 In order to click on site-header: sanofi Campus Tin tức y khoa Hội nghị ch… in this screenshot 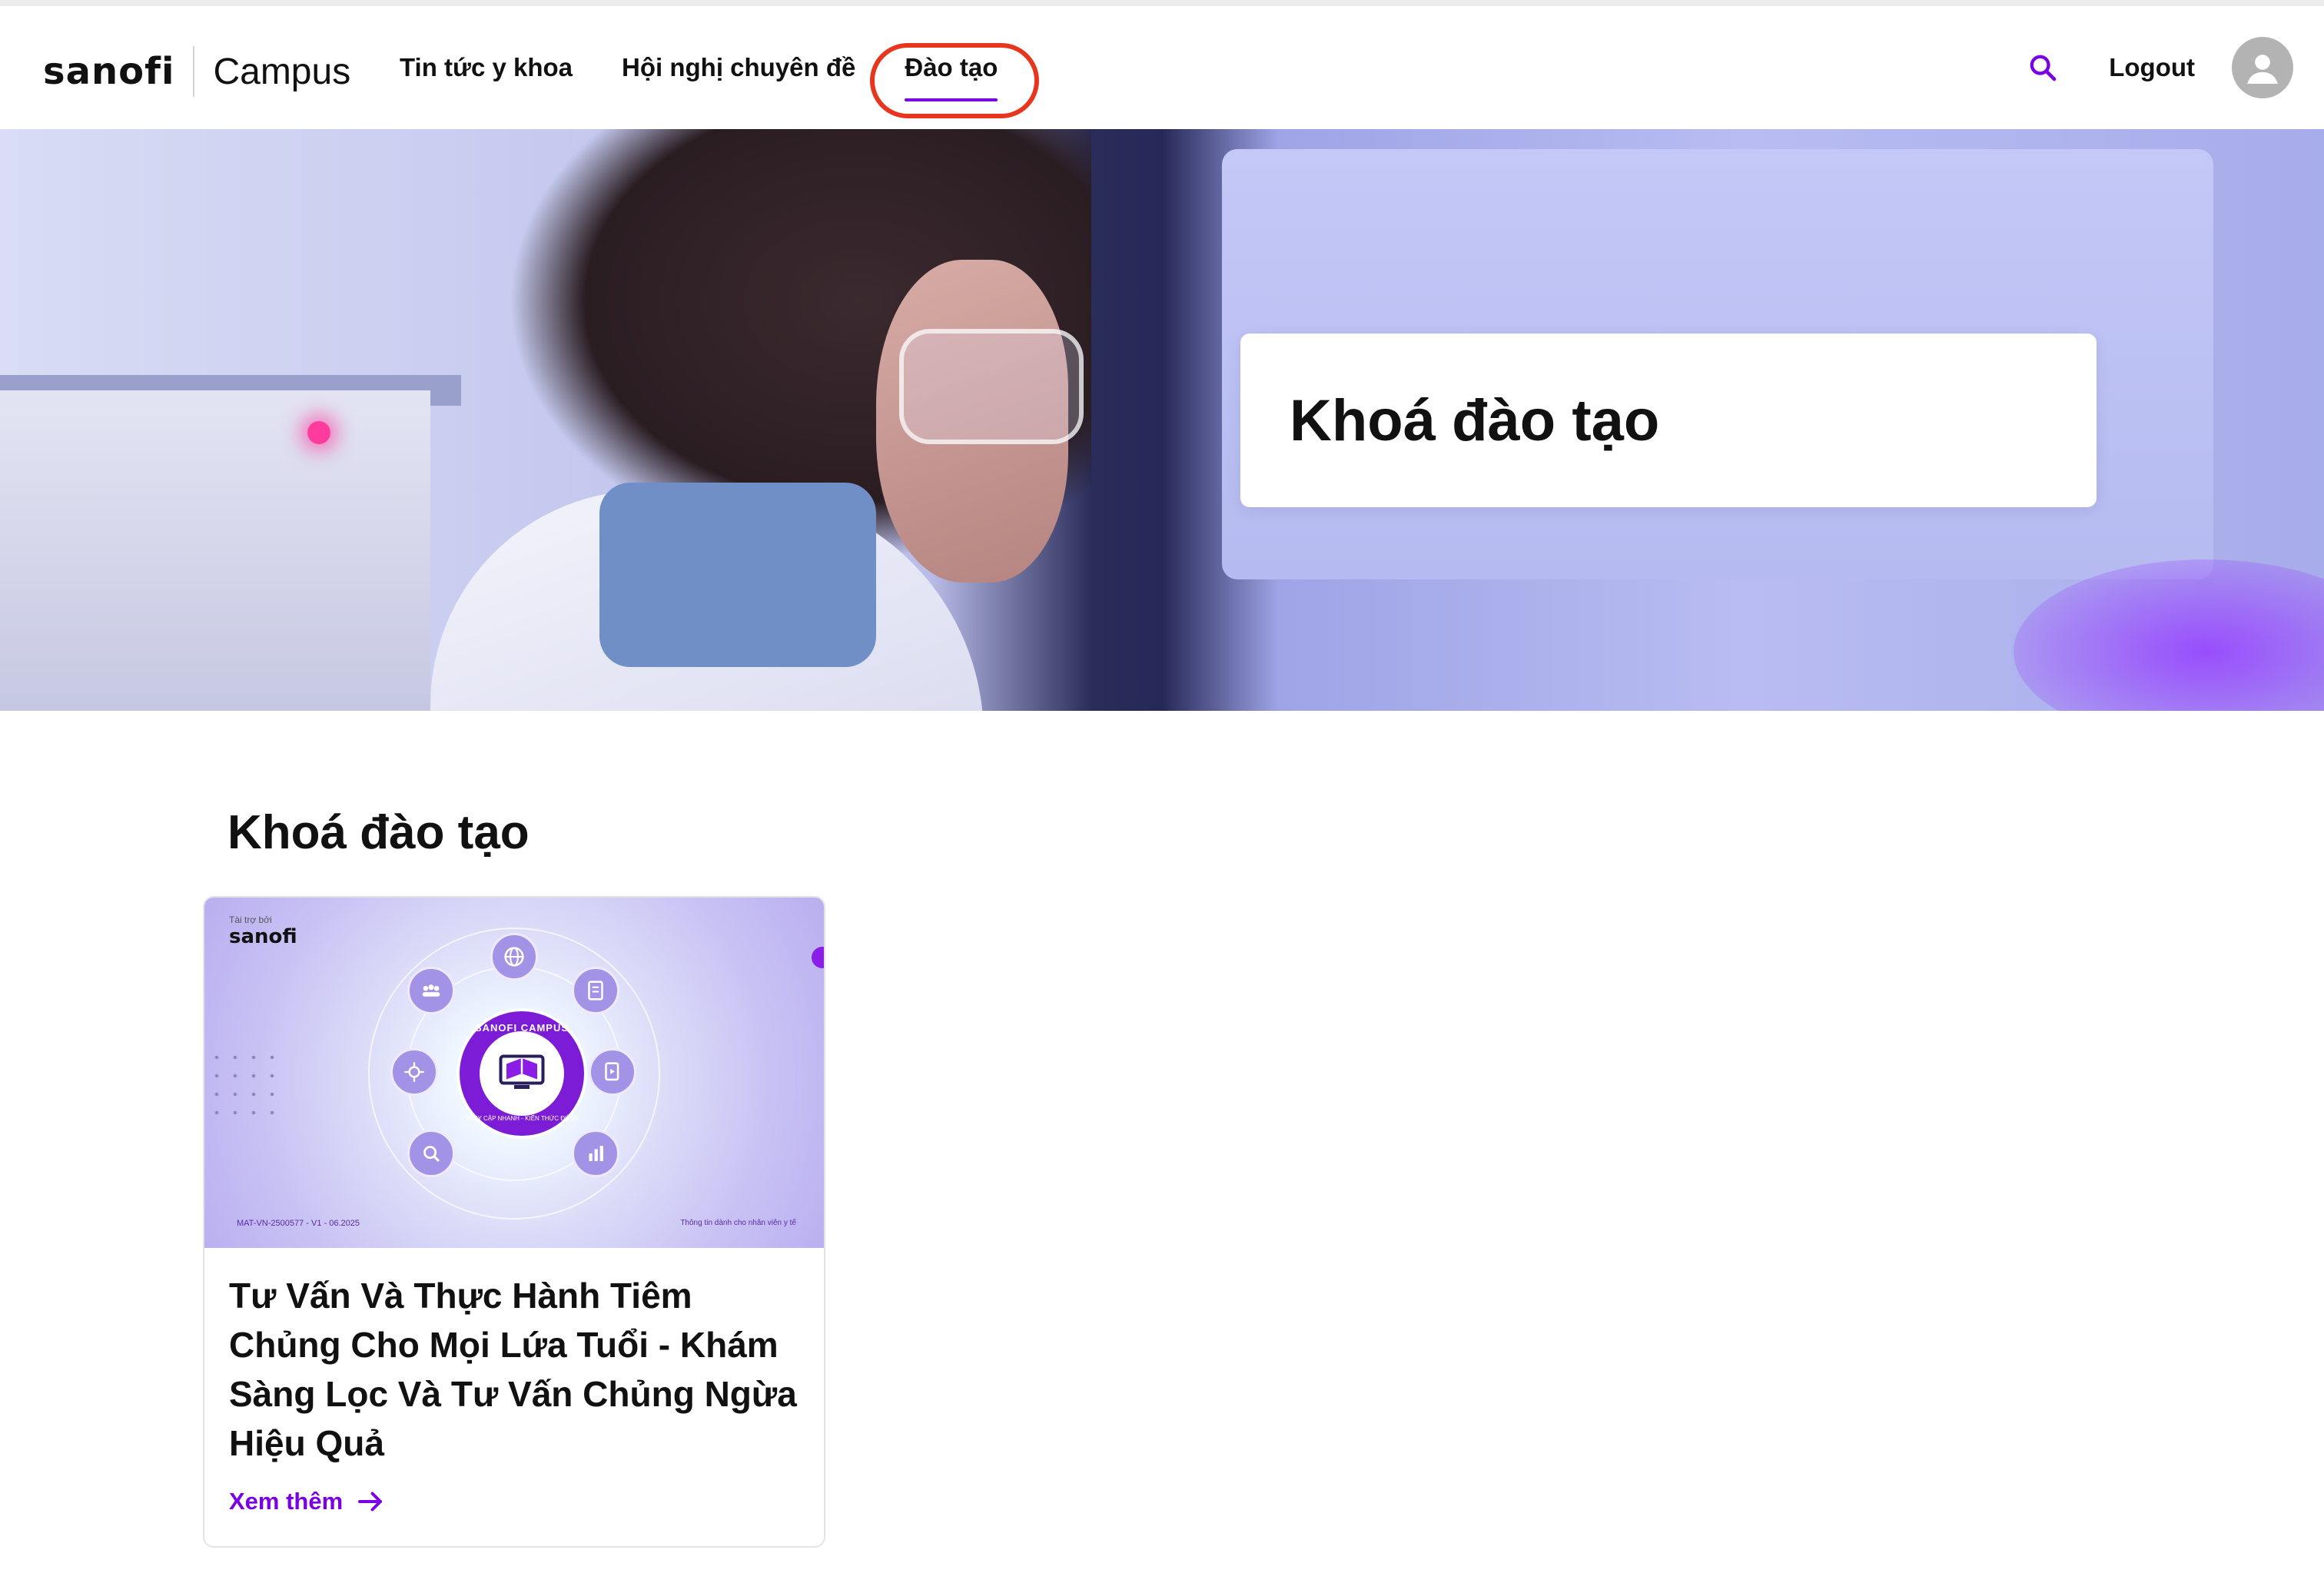, I will do `click(1162, 67)`.